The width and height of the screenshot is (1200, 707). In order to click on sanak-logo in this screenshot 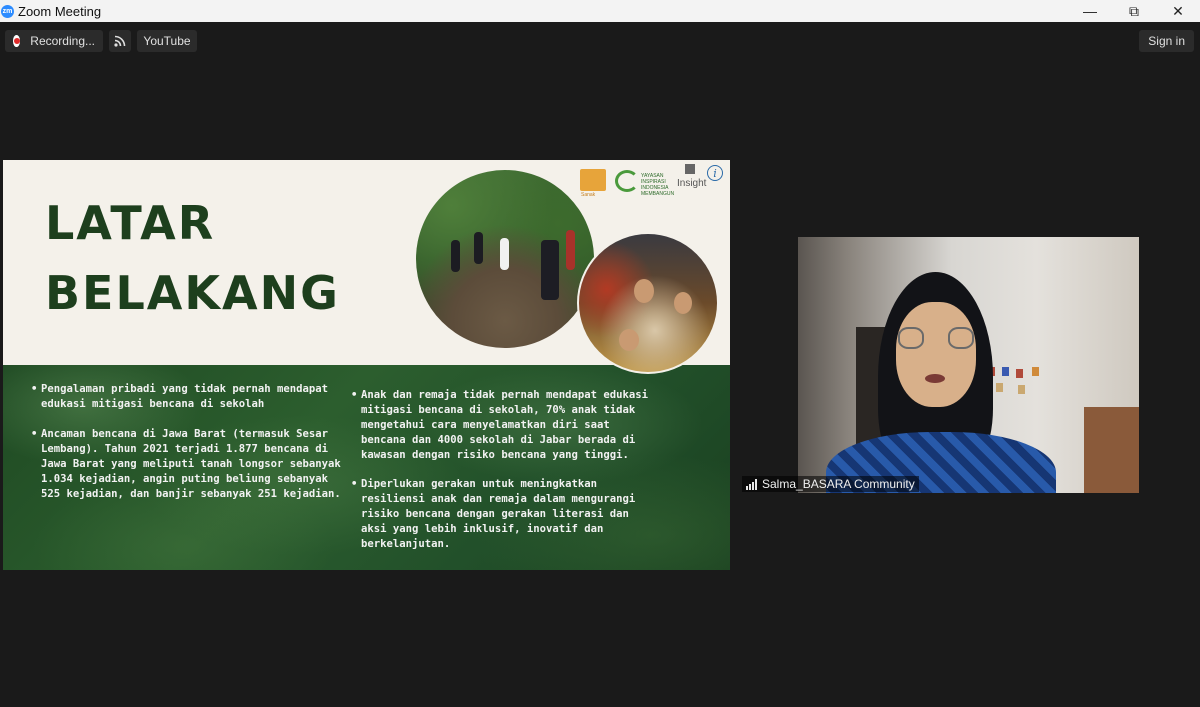, I will do `click(593, 180)`.